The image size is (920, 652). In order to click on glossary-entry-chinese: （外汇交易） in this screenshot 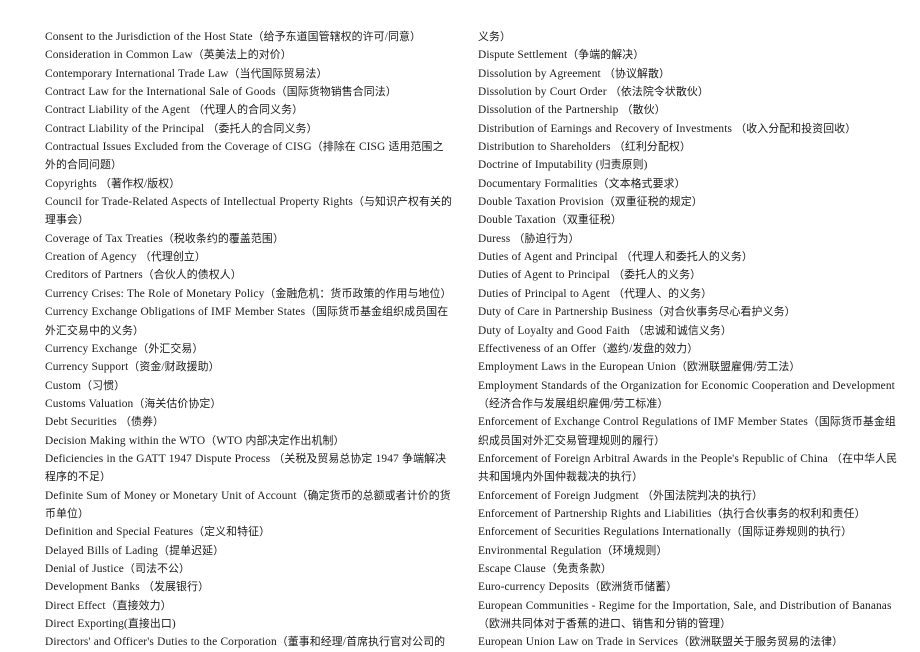, I will do `click(170, 348)`.